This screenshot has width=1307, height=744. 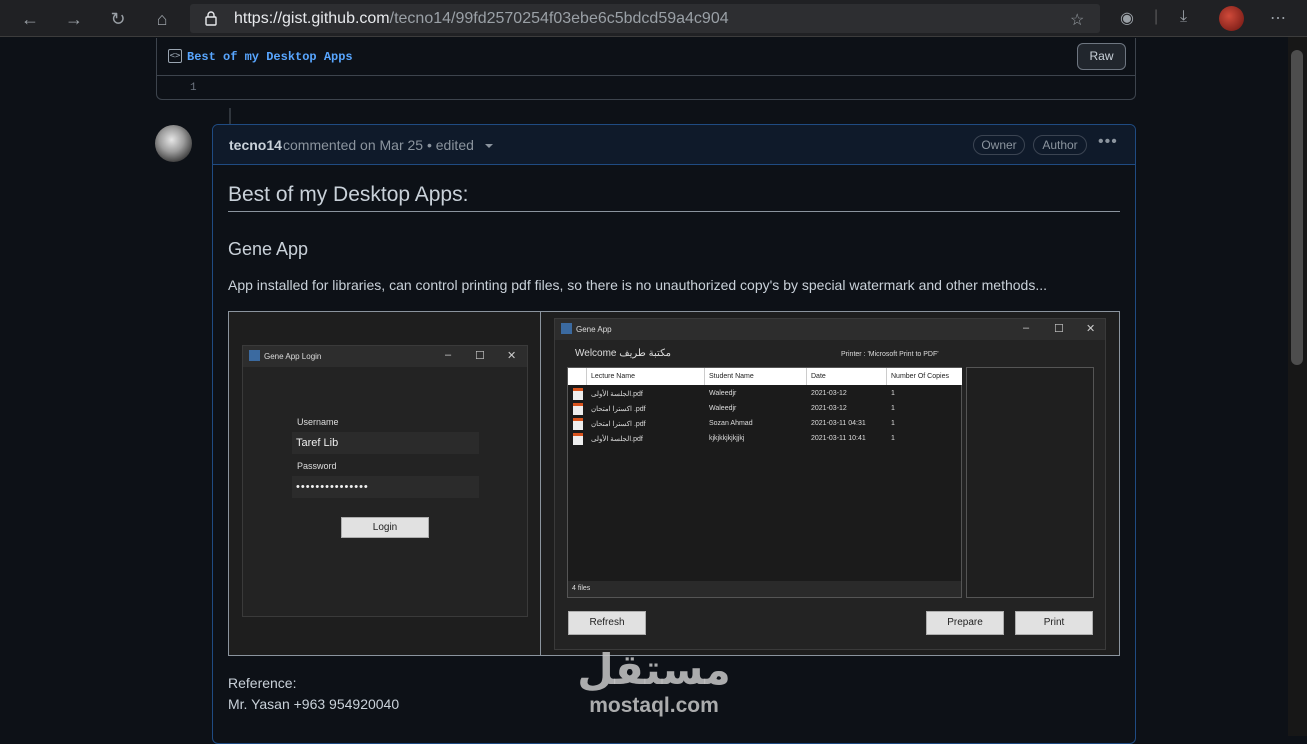 I want to click on main-window-title: Gene App, so click(x=594, y=329).